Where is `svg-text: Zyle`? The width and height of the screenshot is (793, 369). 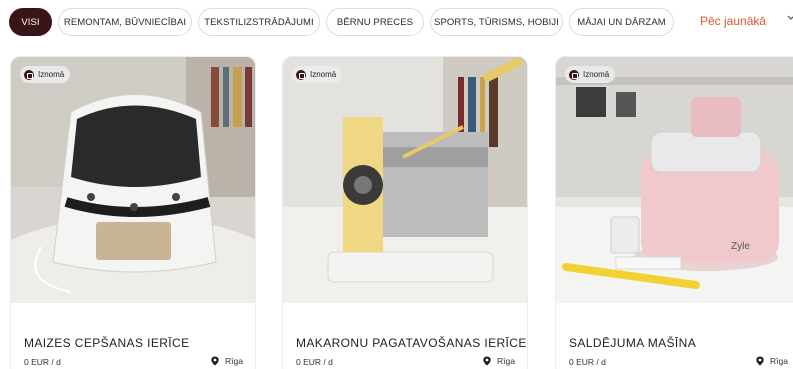 svg-text: Zyle is located at coordinates (740, 246).